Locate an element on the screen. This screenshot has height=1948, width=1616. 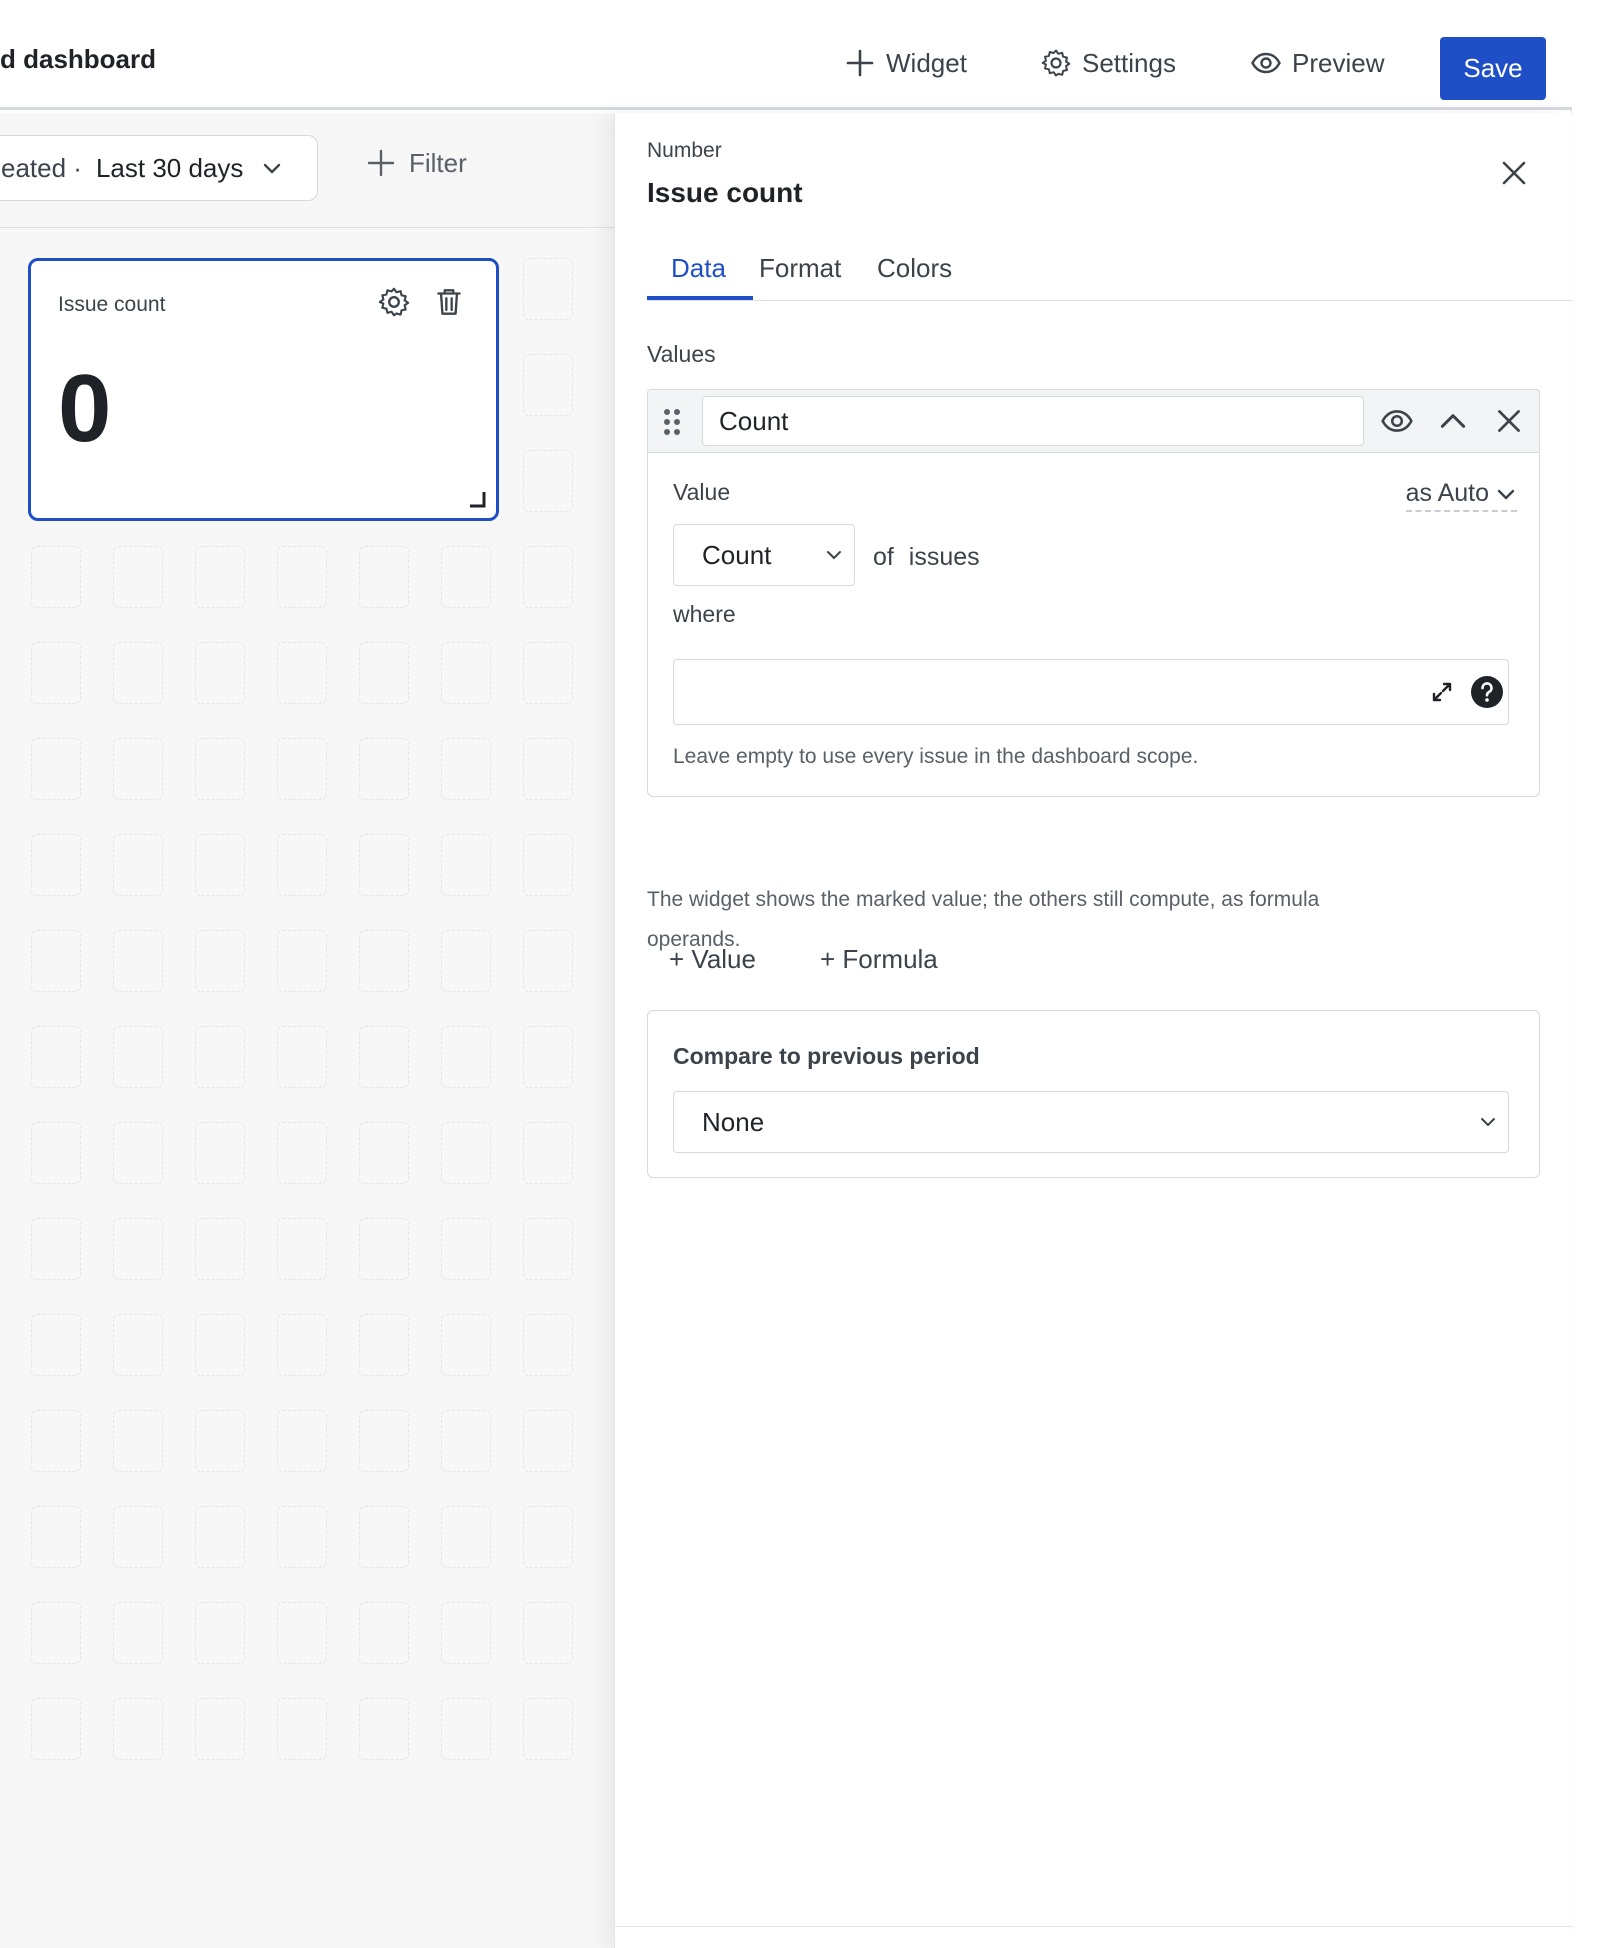
issue-count-widget: Issue count 0 is located at coordinates (263, 389).